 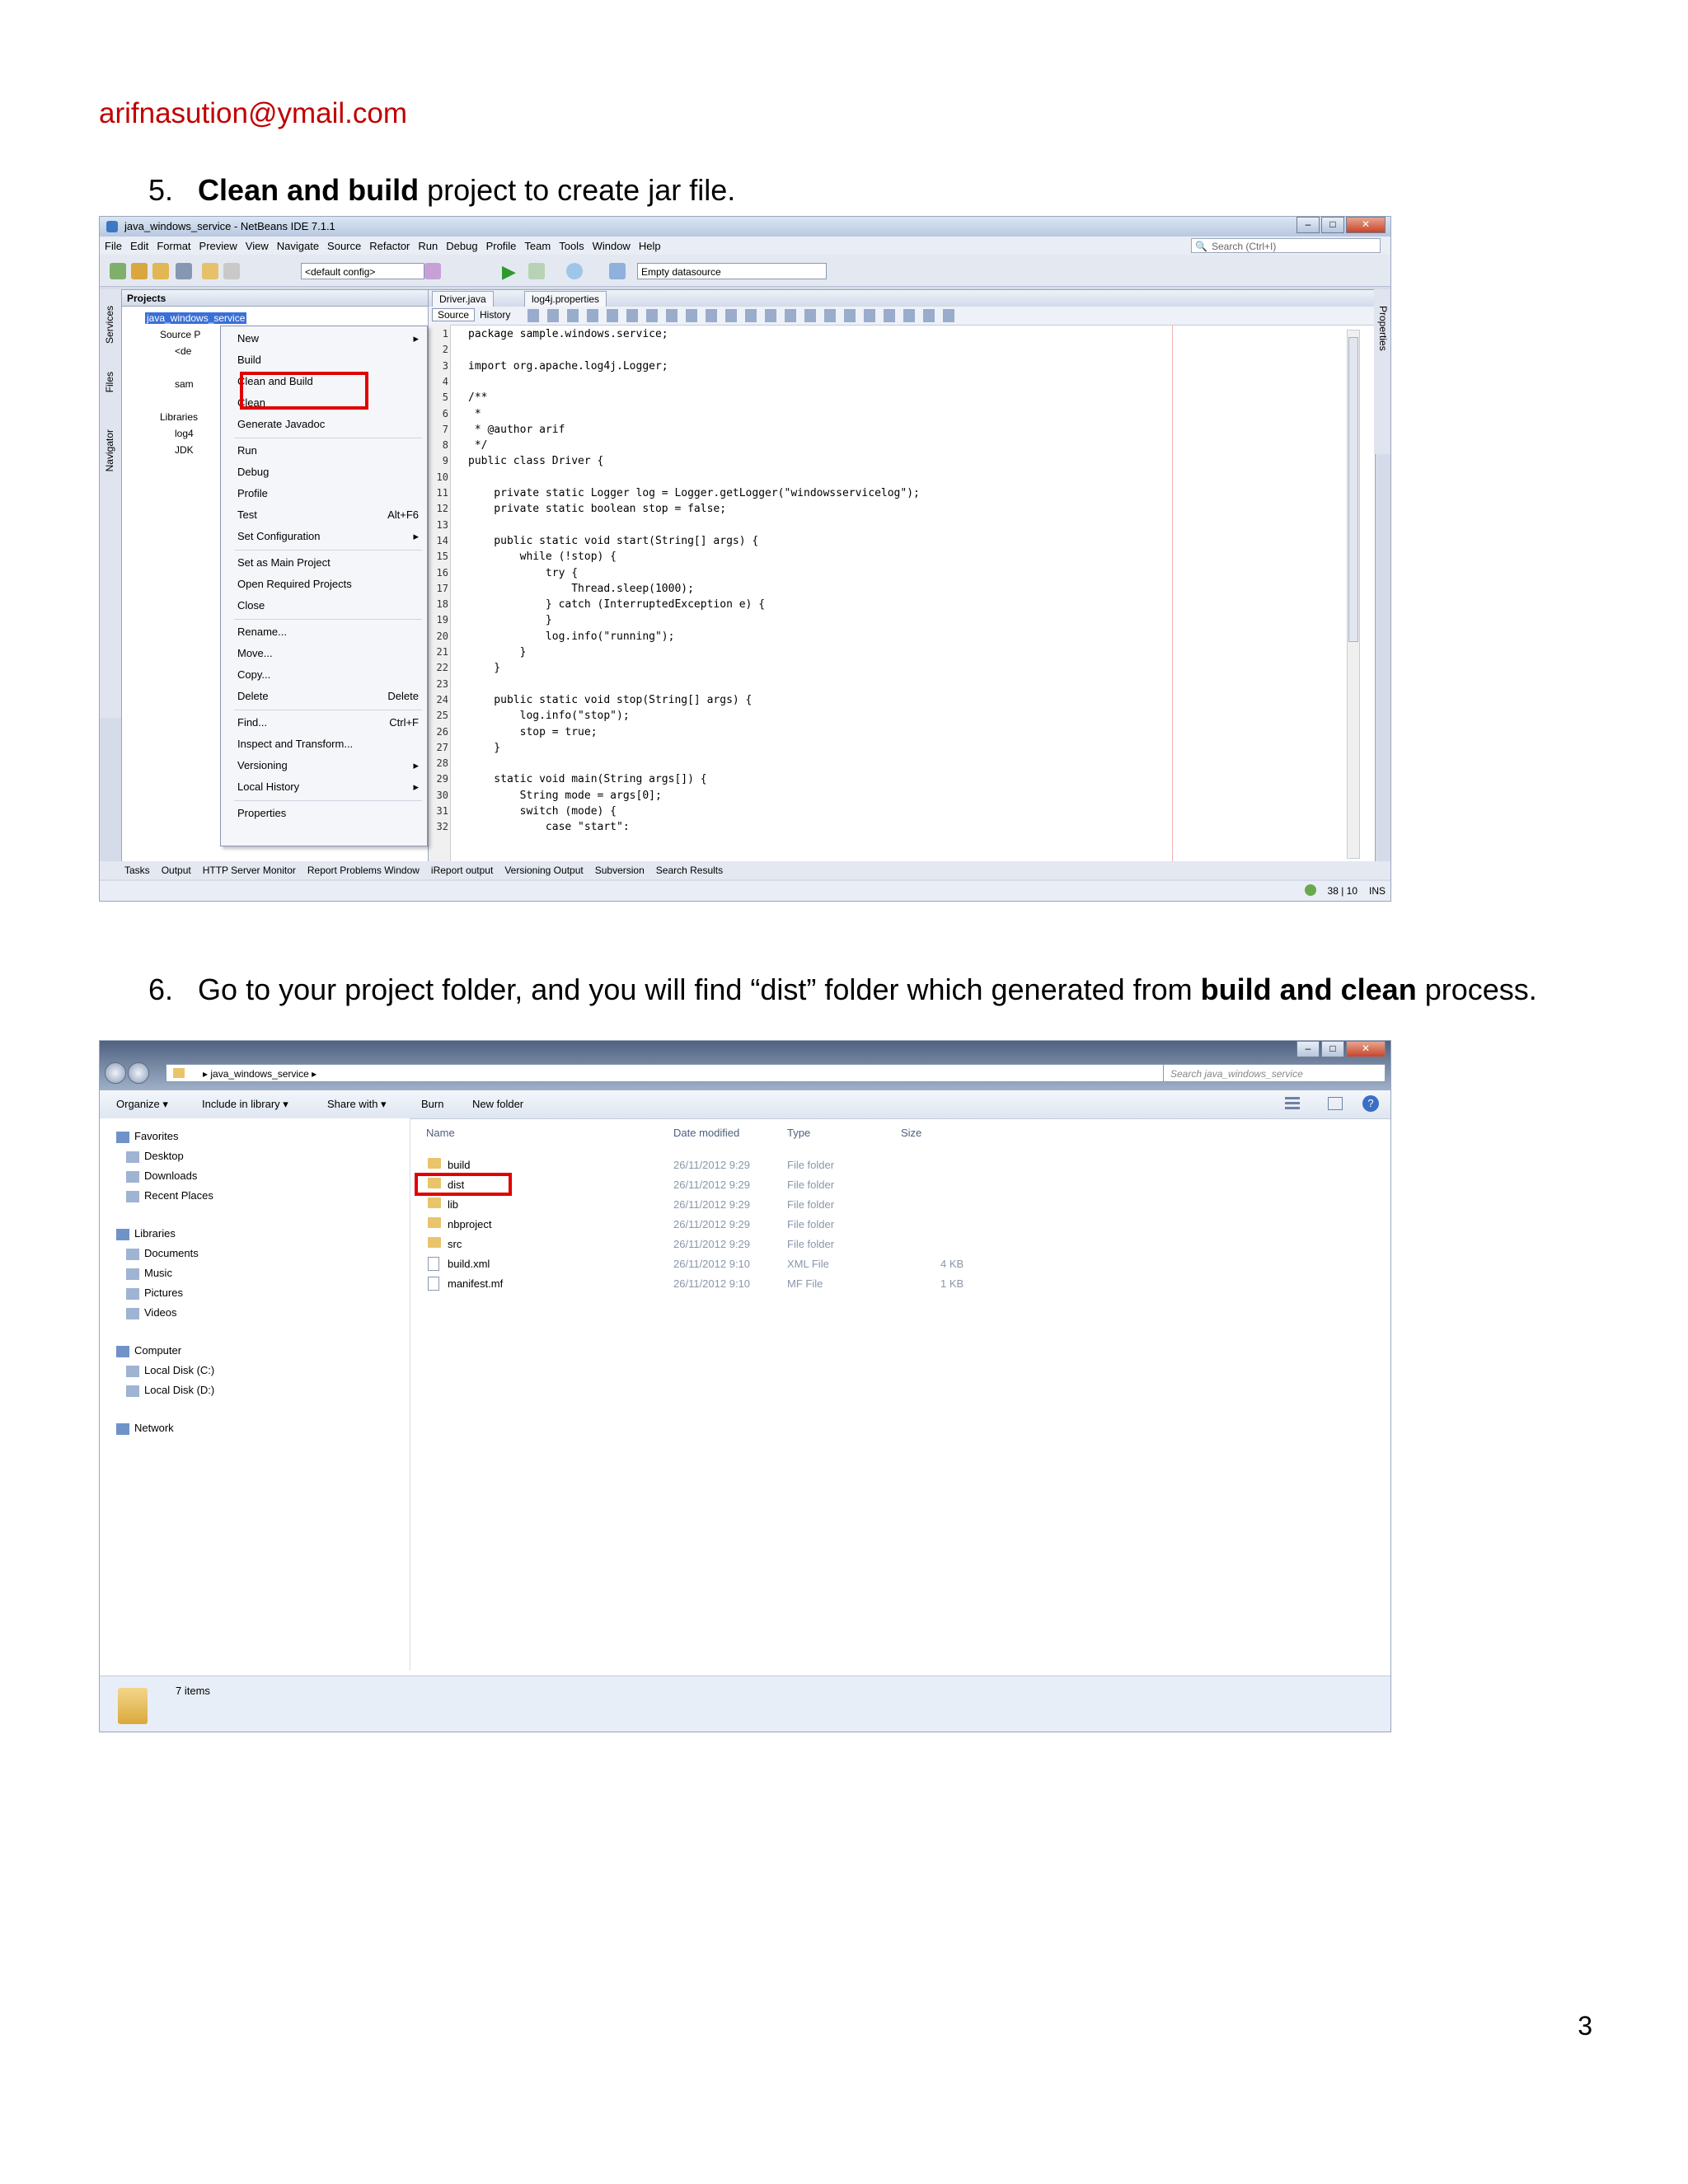 I want to click on ide-search-input: Search (Ctrl+I), so click(x=1286, y=245).